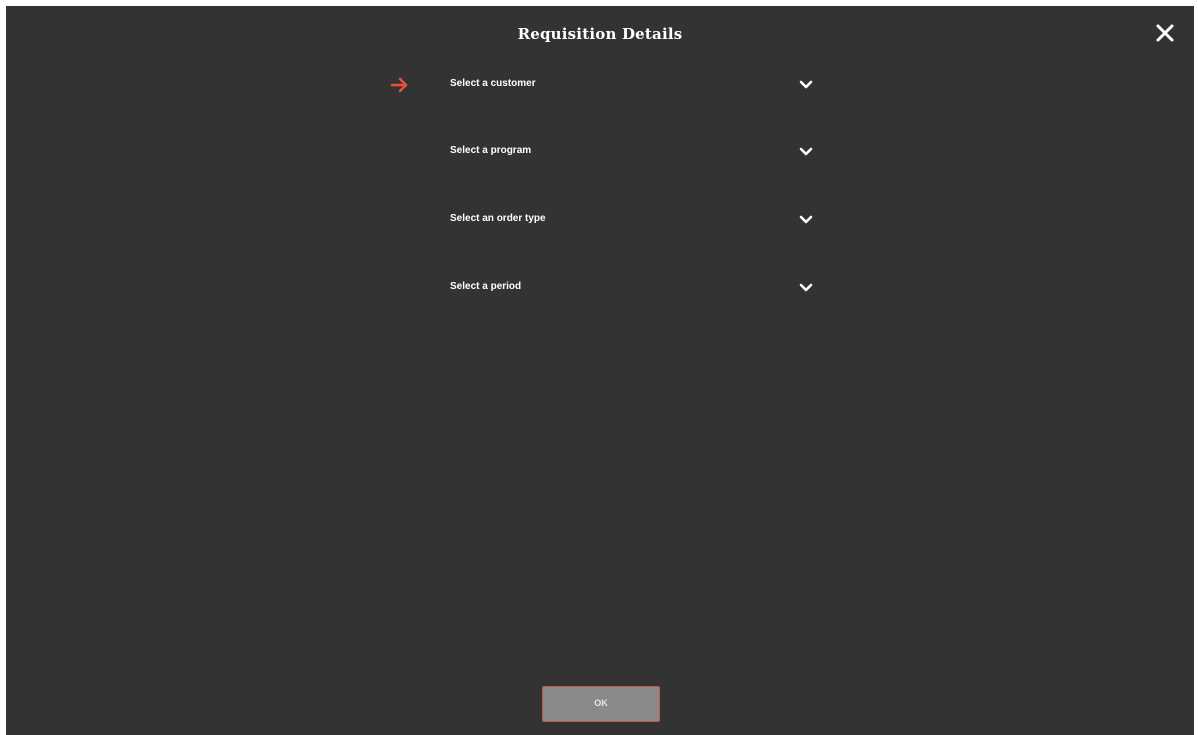 The width and height of the screenshot is (1198, 735). I want to click on program-select: Select a program, so click(604, 152).